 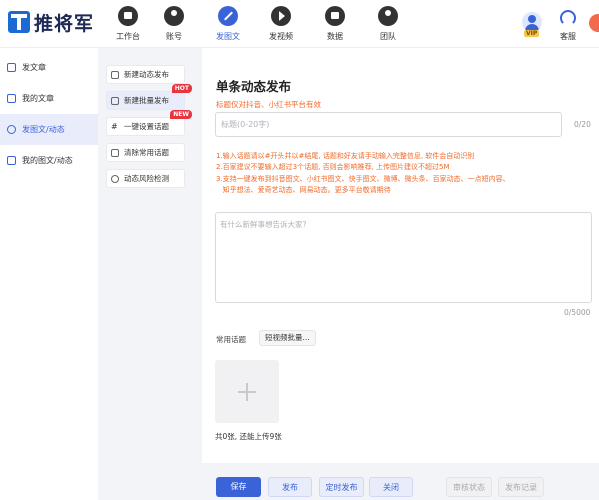 What do you see at coordinates (115, 100) in the screenshot?
I see `batch-icon` at bounding box center [115, 100].